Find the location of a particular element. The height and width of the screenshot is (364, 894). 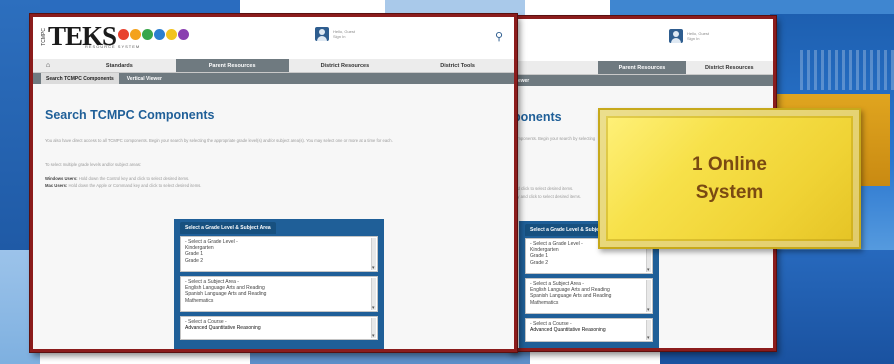

logo-dots is located at coordinates (154, 34).